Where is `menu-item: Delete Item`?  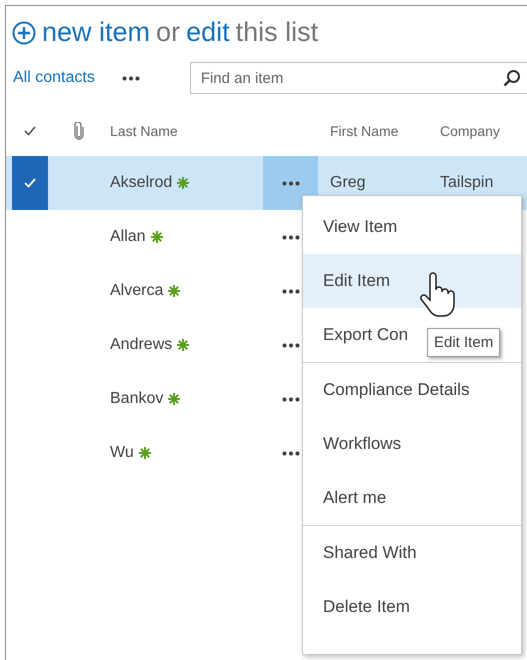 menu-item: Delete Item is located at coordinates (361, 607).